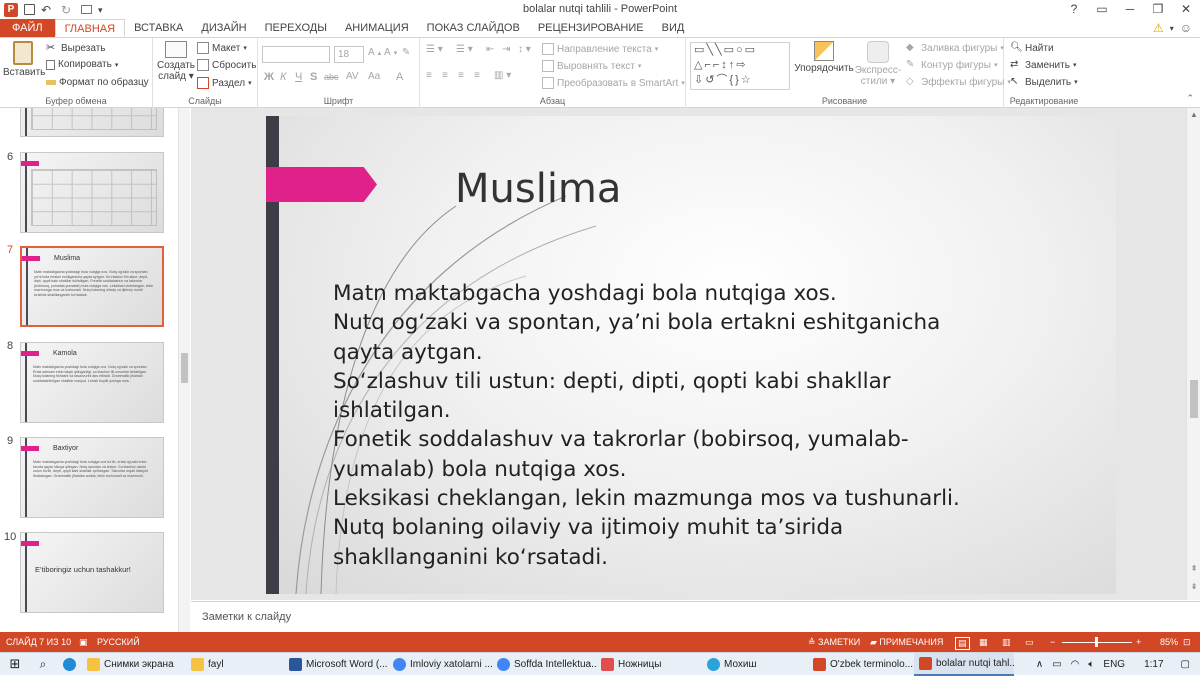 This screenshot has height=676, width=1200. Describe the element at coordinates (118, 642) in the screenshot. I see `language-indicator: РУССКИЙ` at that location.